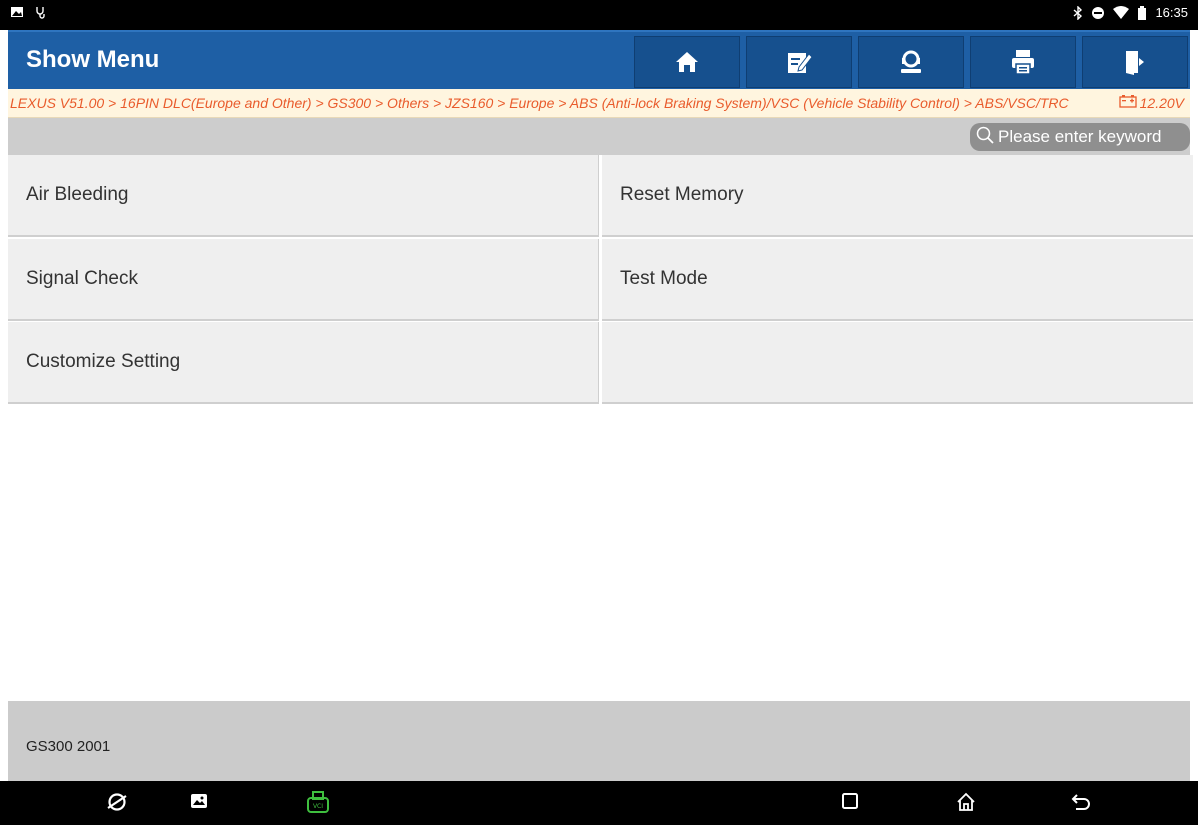 This screenshot has height=825, width=1198. I want to click on menu-item-reset-memory: Reset Memory, so click(897, 196).